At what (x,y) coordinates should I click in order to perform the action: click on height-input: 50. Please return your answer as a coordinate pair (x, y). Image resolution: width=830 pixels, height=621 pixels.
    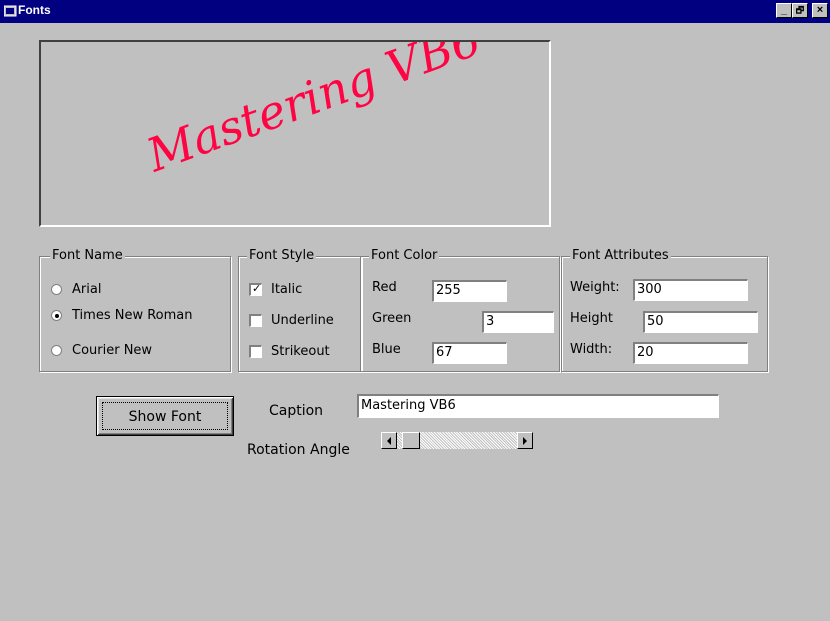
    Looking at the image, I should click on (700, 322).